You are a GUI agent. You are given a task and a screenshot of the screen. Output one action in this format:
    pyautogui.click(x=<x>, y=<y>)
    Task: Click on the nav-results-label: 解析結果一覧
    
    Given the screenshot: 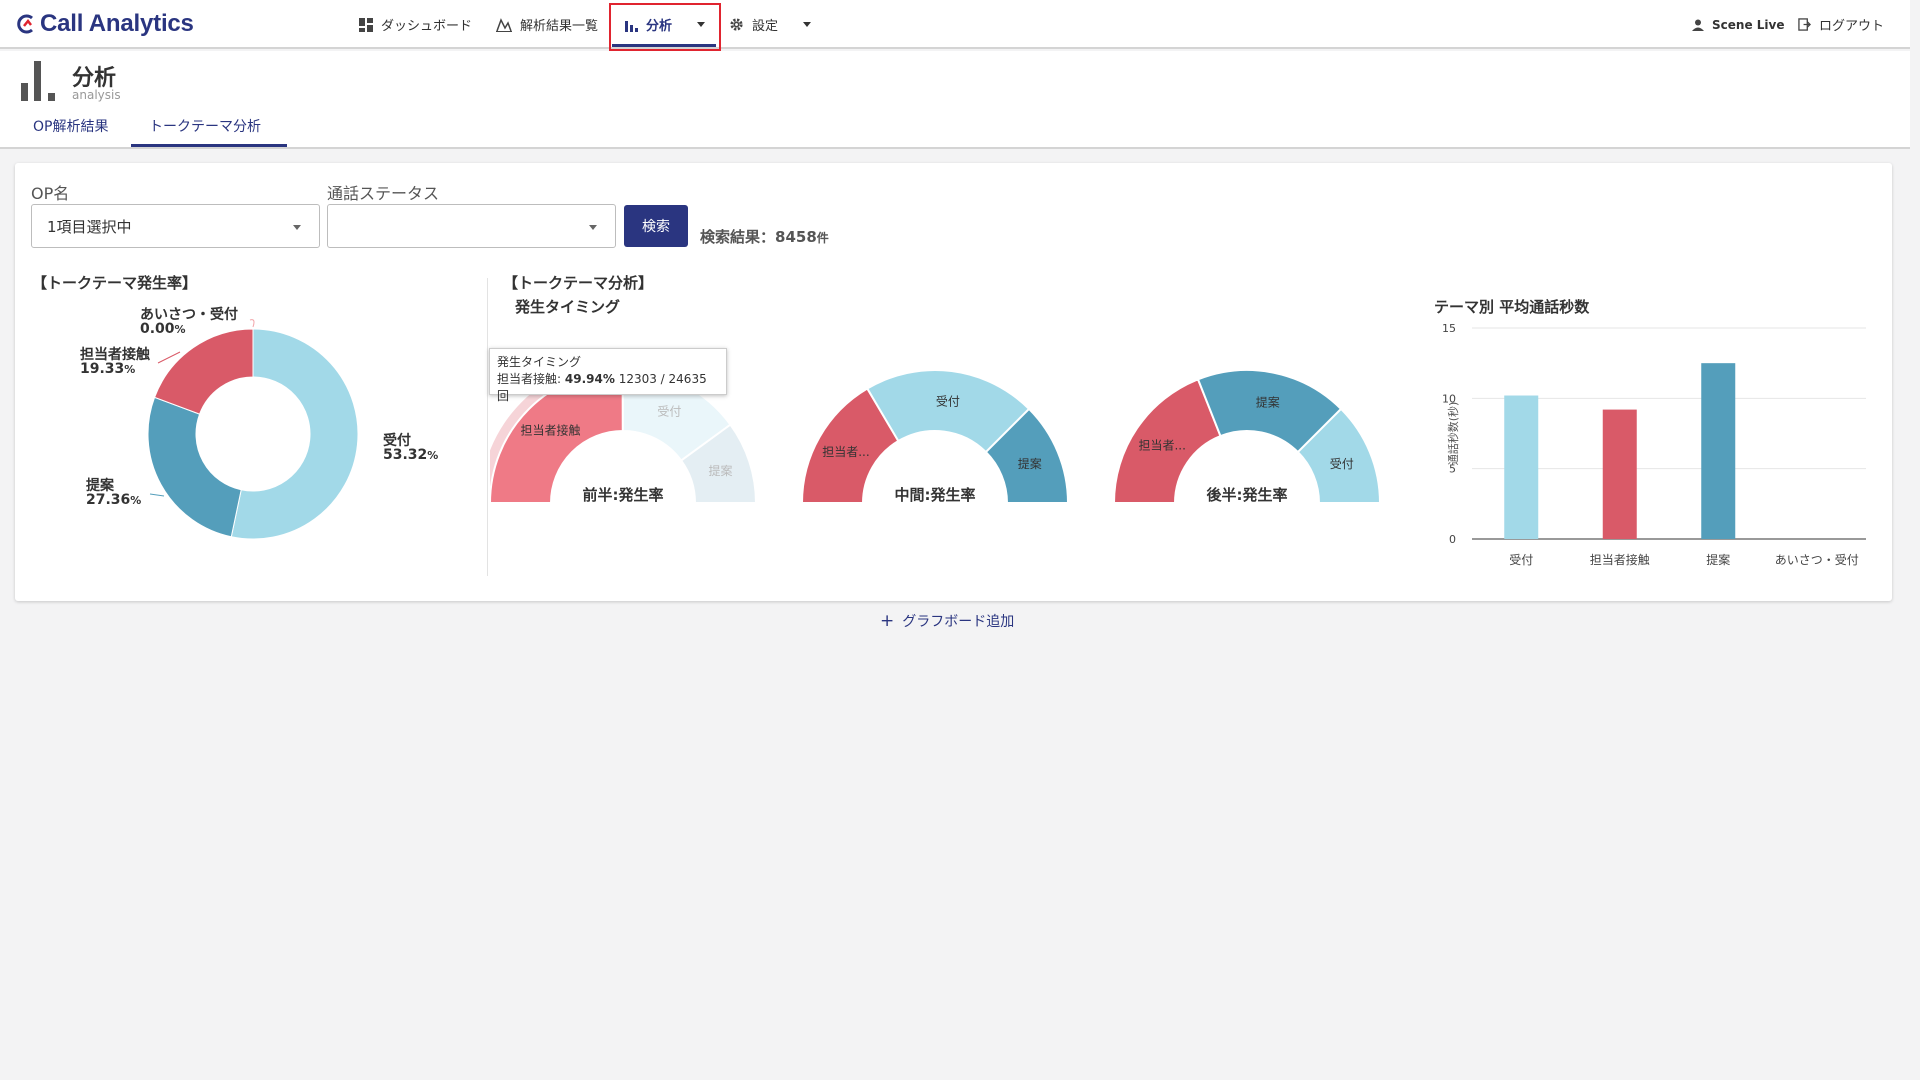 What is the action you would take?
    pyautogui.click(x=559, y=26)
    